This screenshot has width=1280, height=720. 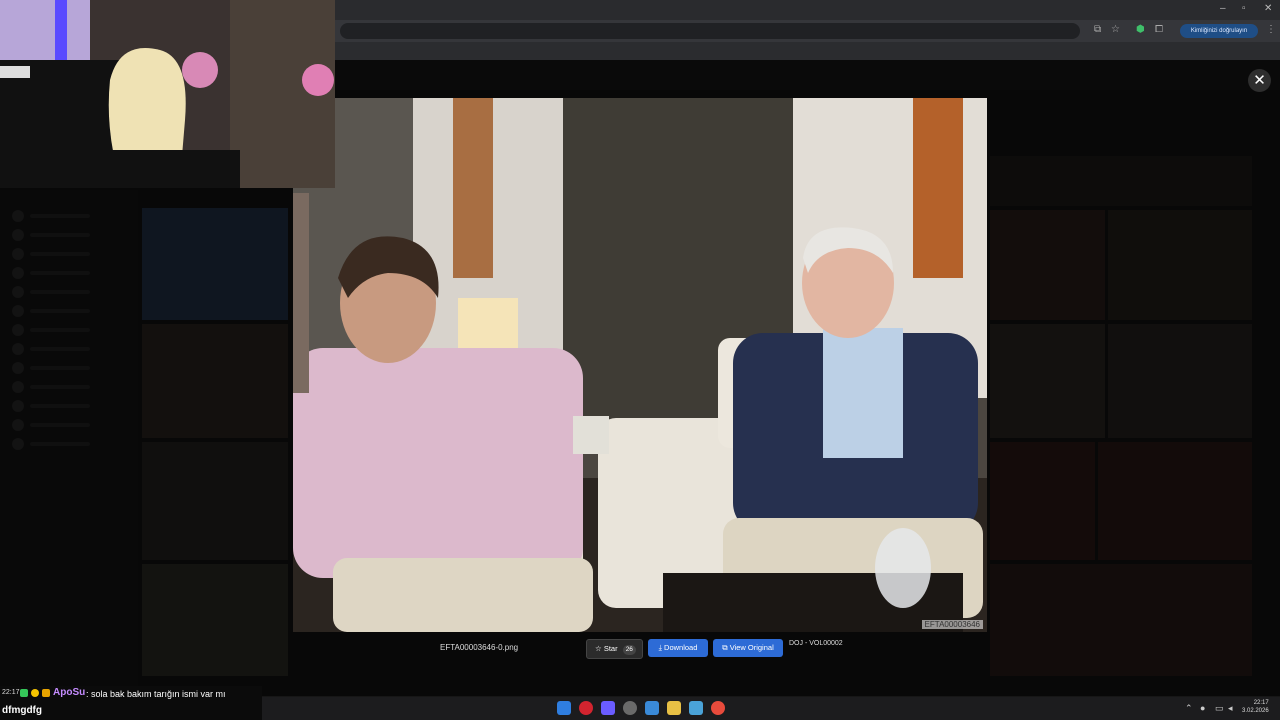 What do you see at coordinates (598, 648) in the screenshot?
I see `star-icon: ☆` at bounding box center [598, 648].